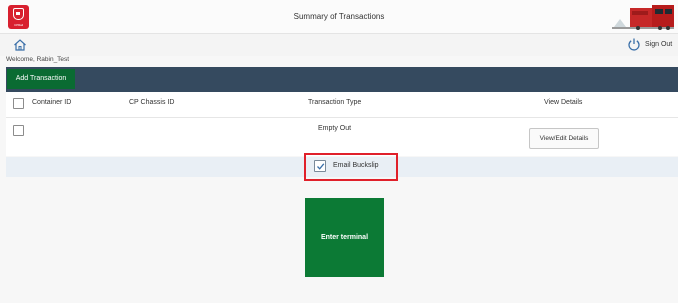  Describe the element at coordinates (151, 102) in the screenshot. I see `column-header-chassis-id: CP Chassis ID` at that location.